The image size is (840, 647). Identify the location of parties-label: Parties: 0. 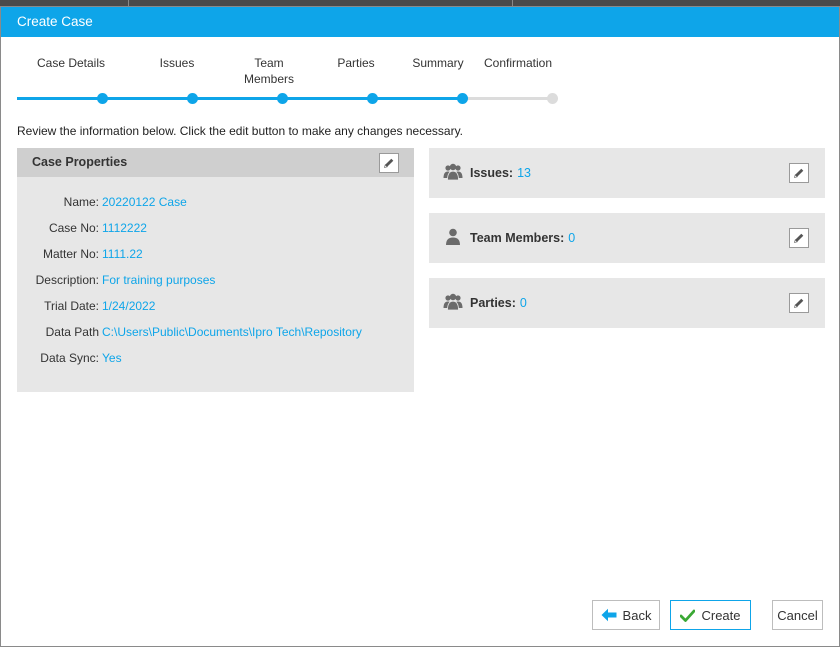
(498, 303).